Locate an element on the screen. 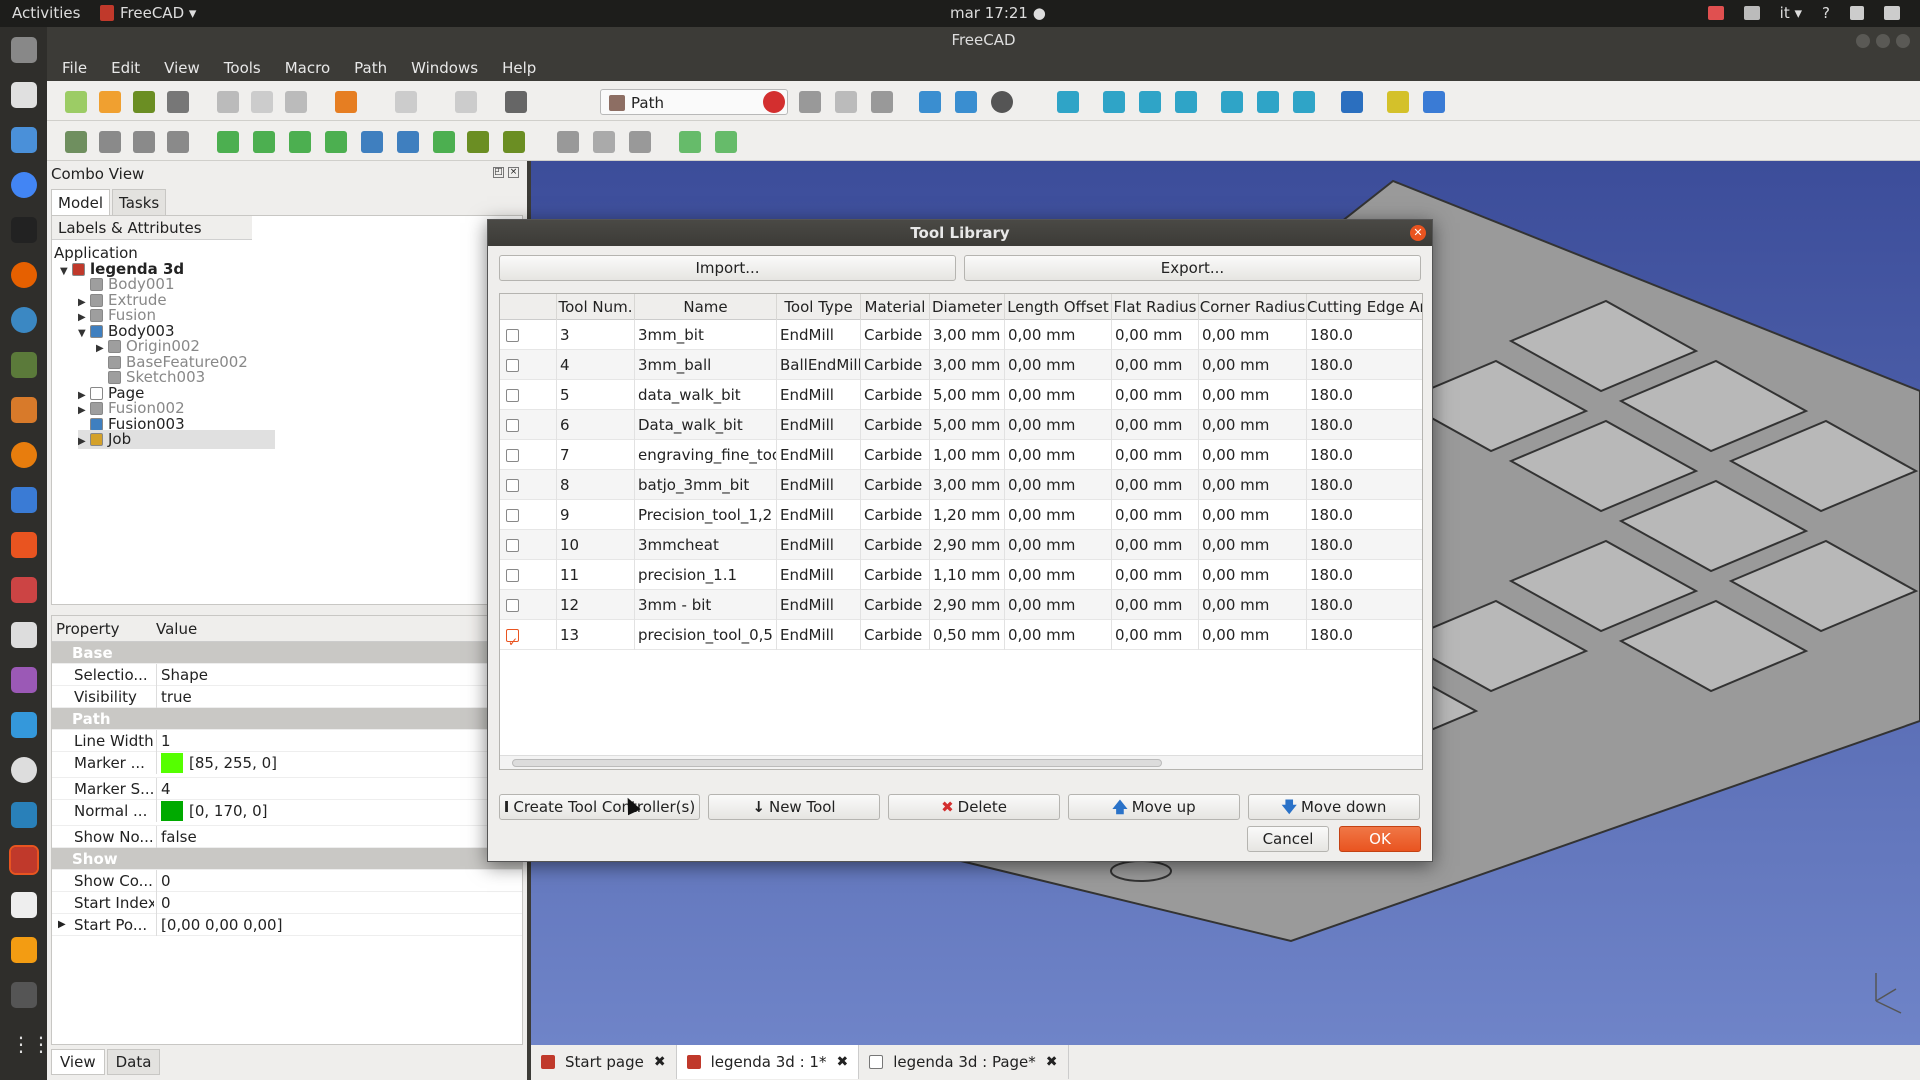 Image resolution: width=1920 pixels, height=1080 pixels. record-indicator-icon is located at coordinates (1715, 13).